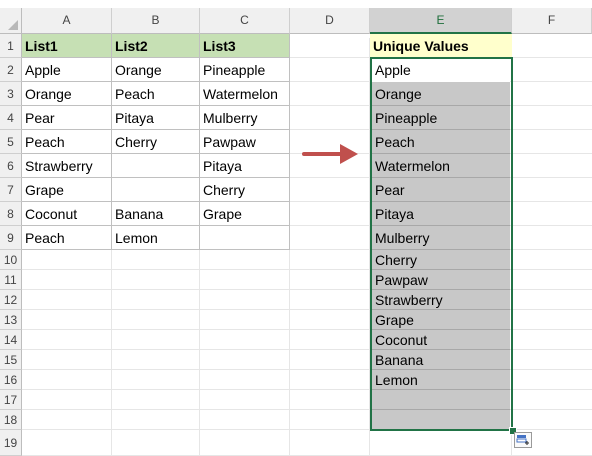  What do you see at coordinates (11, 46) in the screenshot?
I see `row-header-1: 1` at bounding box center [11, 46].